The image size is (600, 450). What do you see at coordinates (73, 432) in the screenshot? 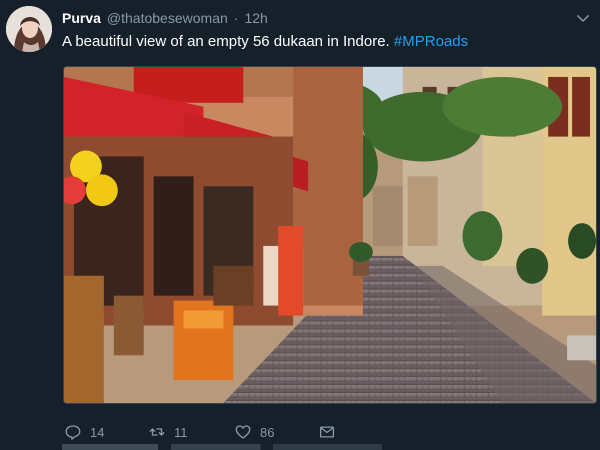
I see `reply-icon` at bounding box center [73, 432].